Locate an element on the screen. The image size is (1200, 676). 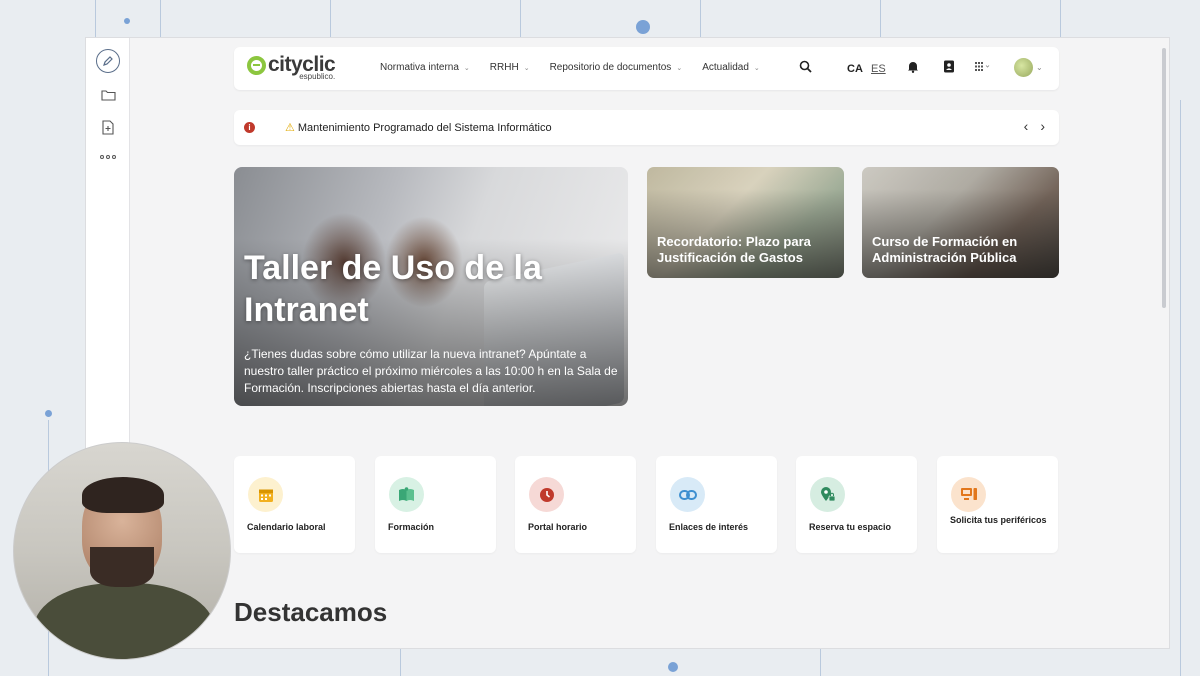
nav-normativa-interna: Normativa interna ⌄ is located at coordinates (425, 67).